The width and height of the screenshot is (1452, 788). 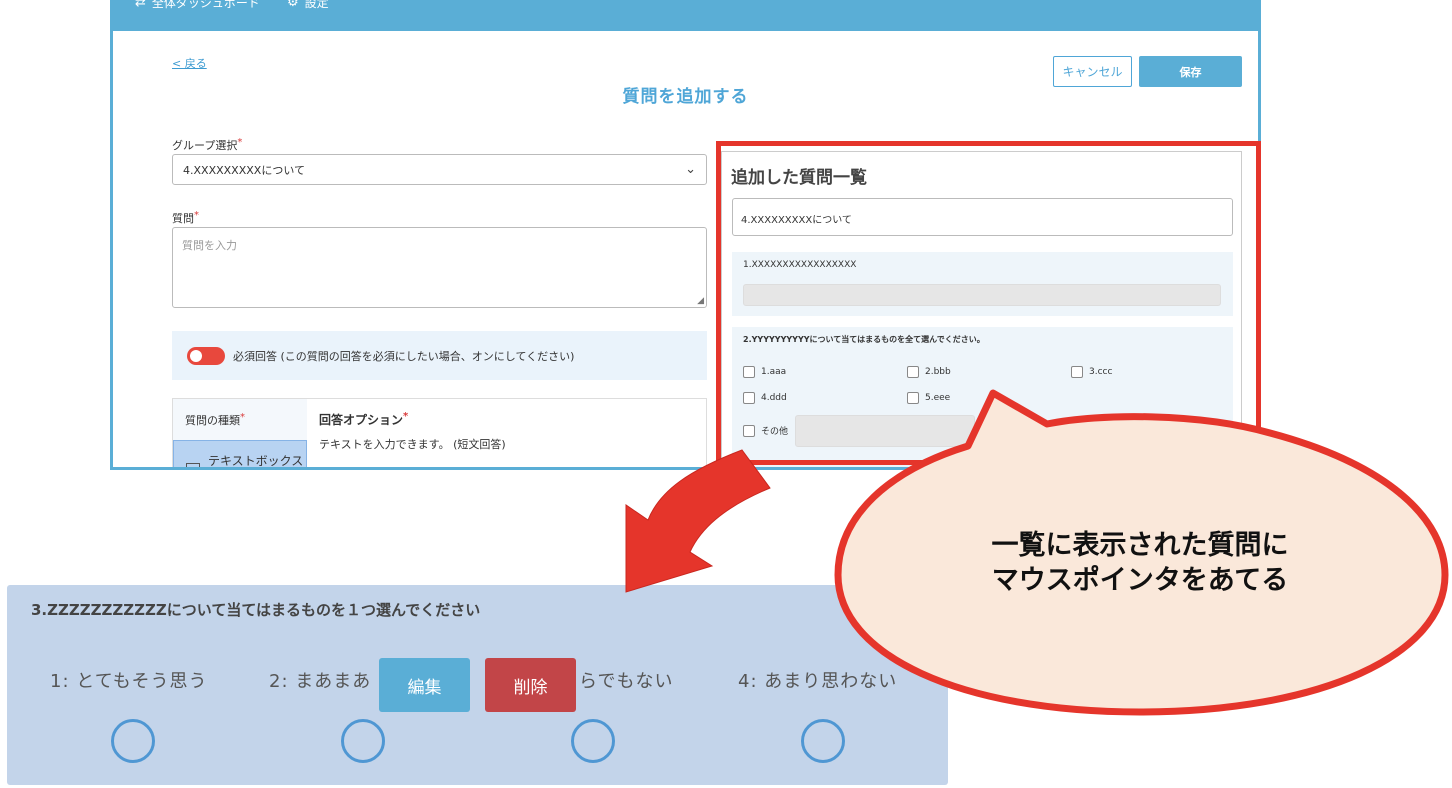 What do you see at coordinates (700, 301) in the screenshot?
I see `resize-grip-icon: ◢` at bounding box center [700, 301].